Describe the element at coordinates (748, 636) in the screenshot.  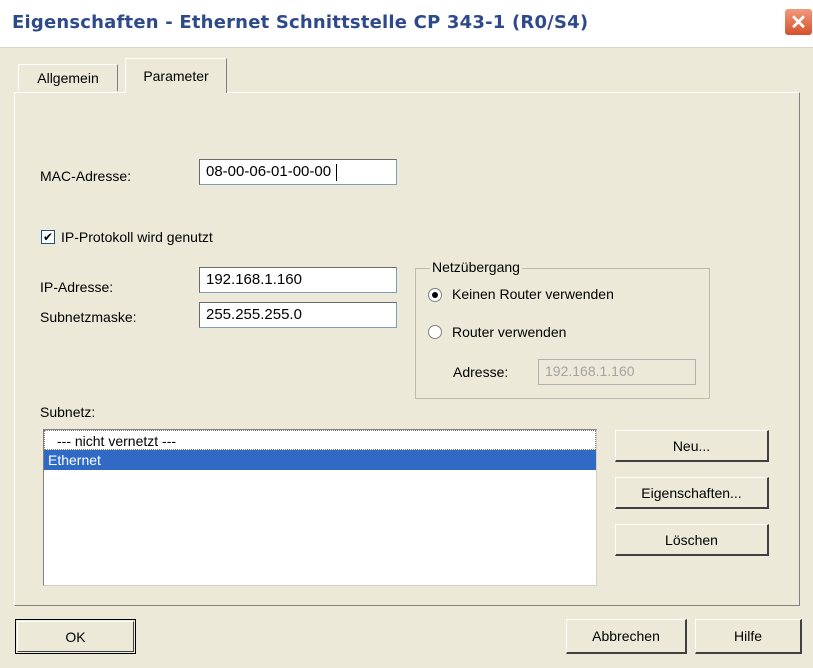
I see `help-button: Hilfe` at that location.